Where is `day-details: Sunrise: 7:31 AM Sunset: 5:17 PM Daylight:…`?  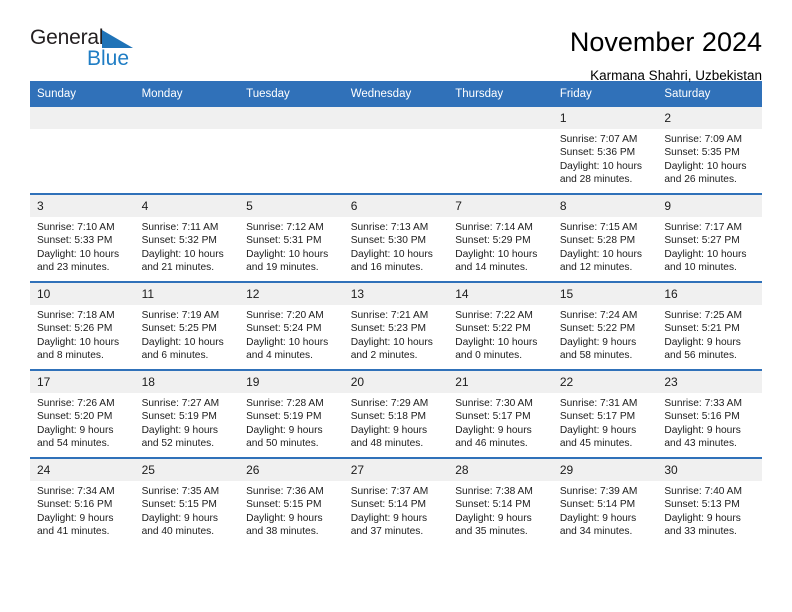
day-details: Sunrise: 7:31 AM Sunset: 5:17 PM Daylight:… is located at coordinates (605, 422).